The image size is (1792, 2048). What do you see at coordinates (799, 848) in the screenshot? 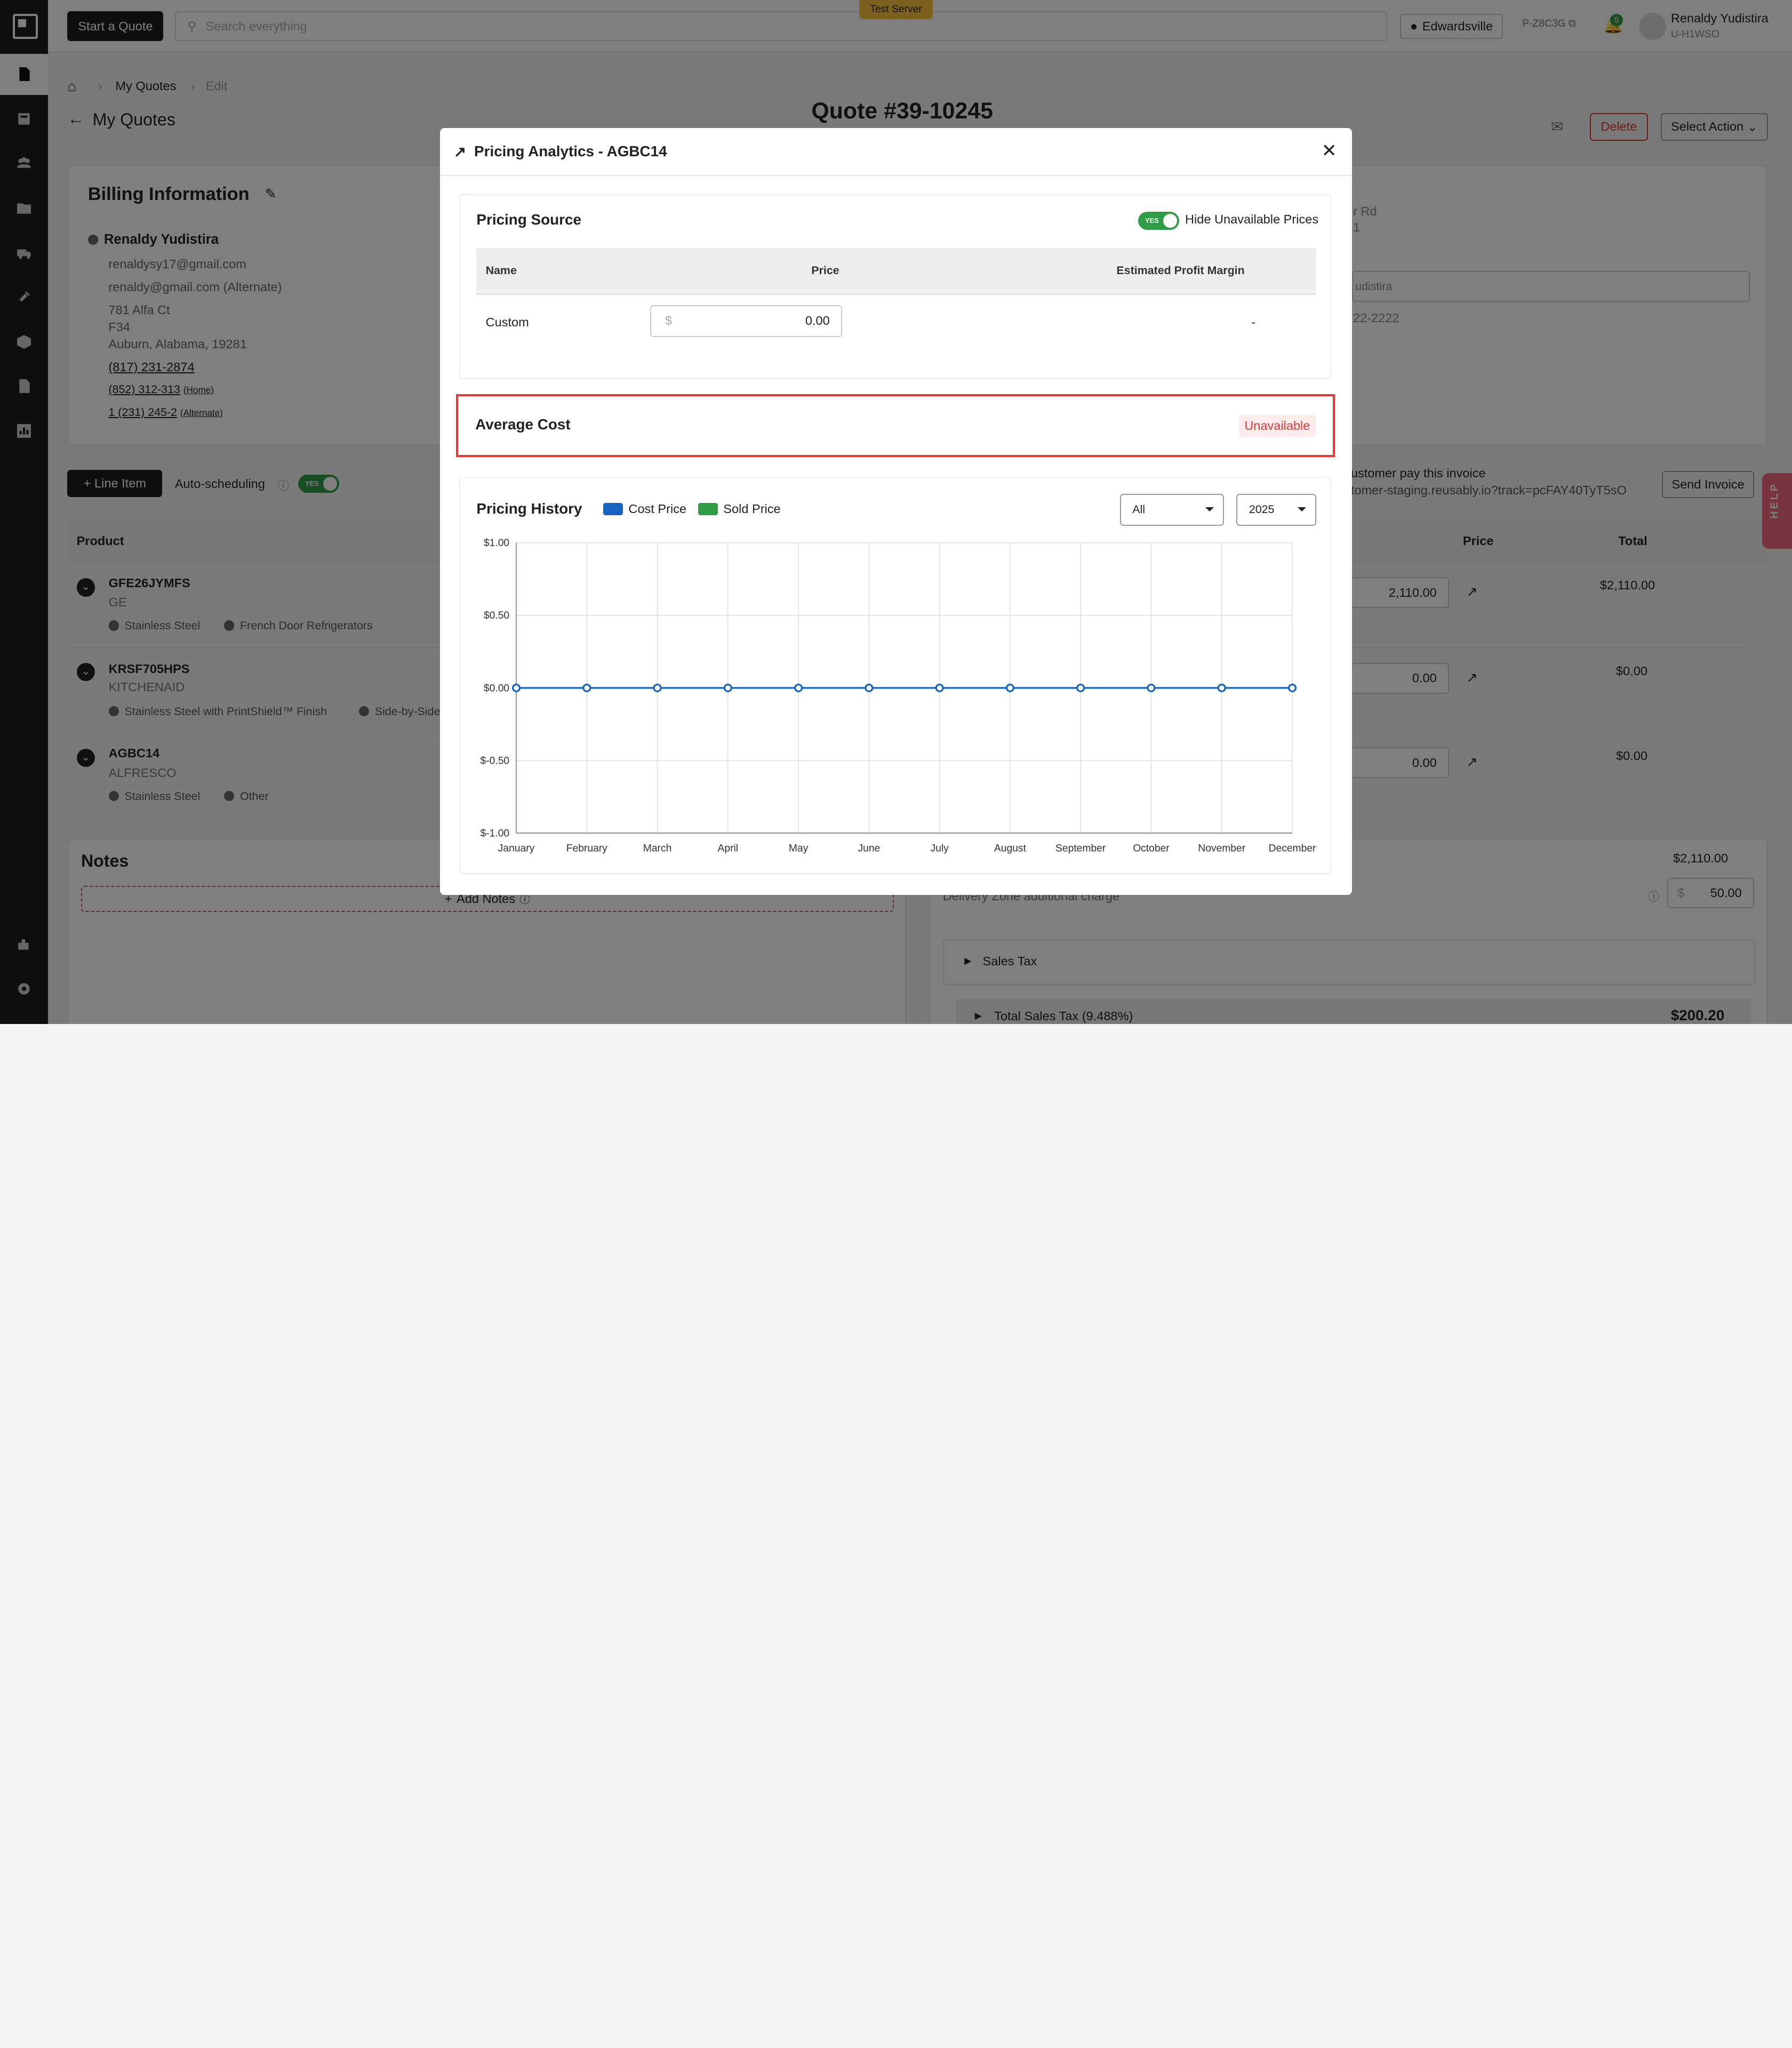
I see `x-tick-label: May` at bounding box center [799, 848].